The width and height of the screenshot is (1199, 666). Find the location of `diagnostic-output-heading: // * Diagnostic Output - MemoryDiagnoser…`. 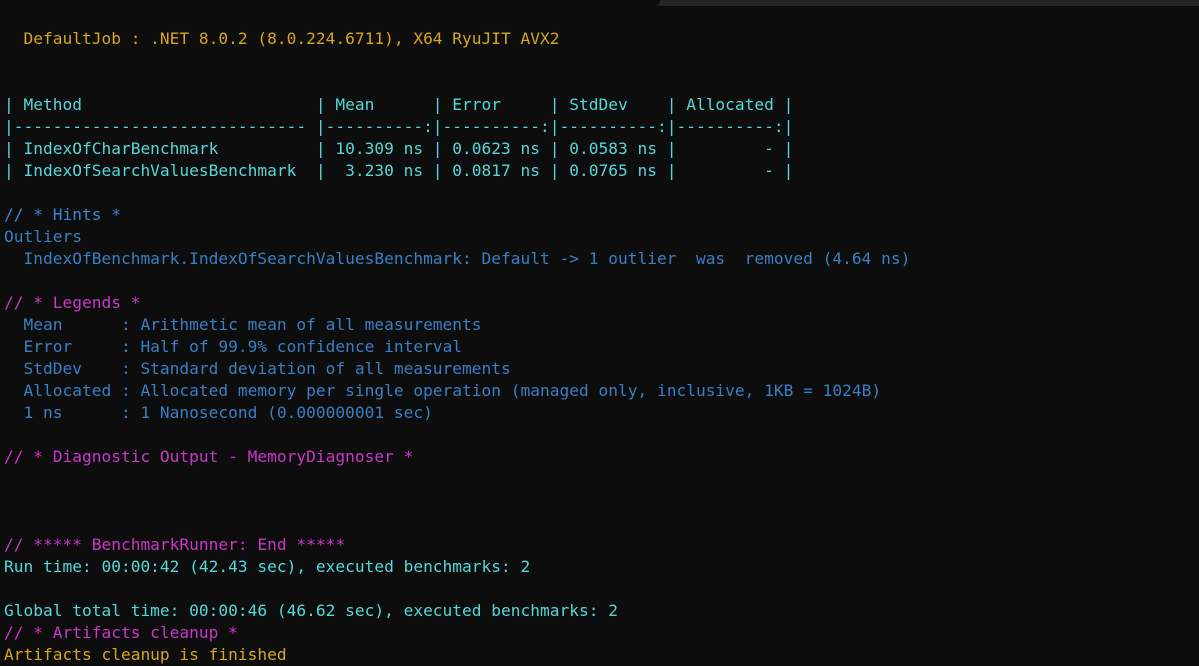

diagnostic-output-heading: // * Diagnostic Output - MemoryDiagnoser… is located at coordinates (209, 456).